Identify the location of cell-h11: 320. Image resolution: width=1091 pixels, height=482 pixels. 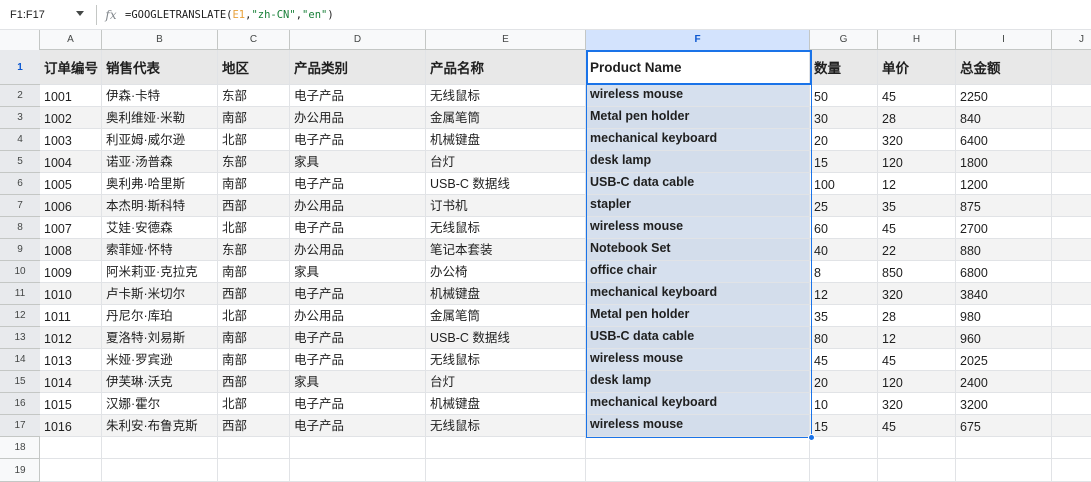
(917, 293).